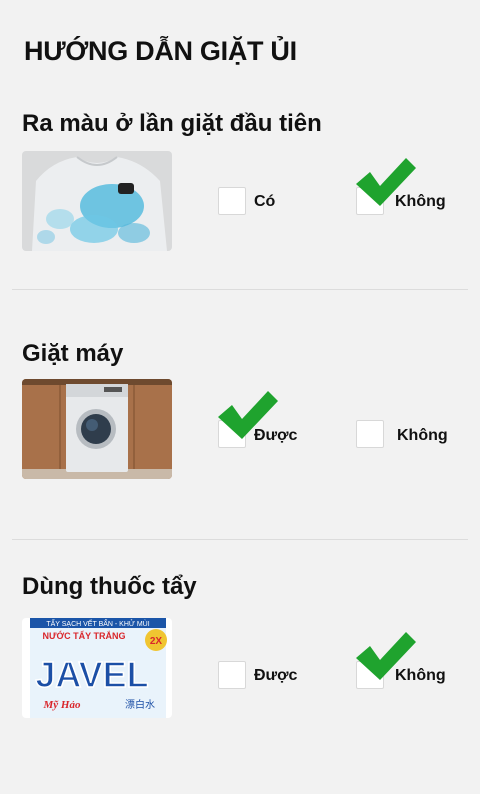 Image resolution: width=480 pixels, height=794 pixels. Describe the element at coordinates (265, 201) in the screenshot. I see `option-label-yes: Có` at that location.